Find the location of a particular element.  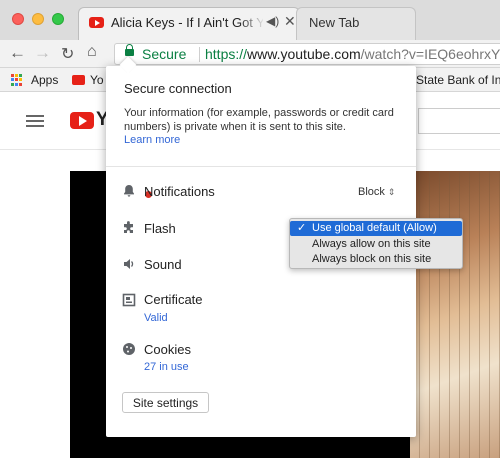

tab-title-fade is located at coordinates (252, 22).